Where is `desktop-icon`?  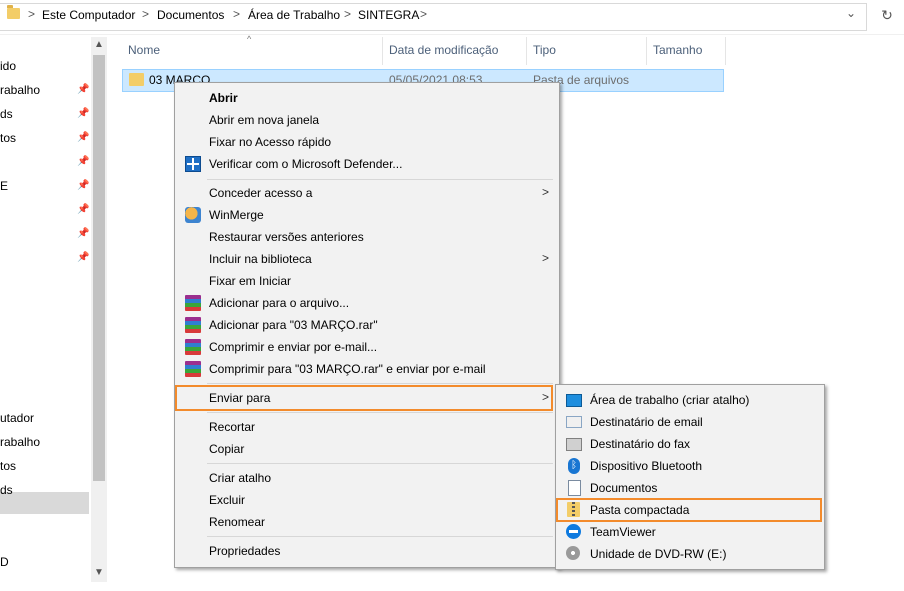 desktop-icon is located at coordinates (574, 400).